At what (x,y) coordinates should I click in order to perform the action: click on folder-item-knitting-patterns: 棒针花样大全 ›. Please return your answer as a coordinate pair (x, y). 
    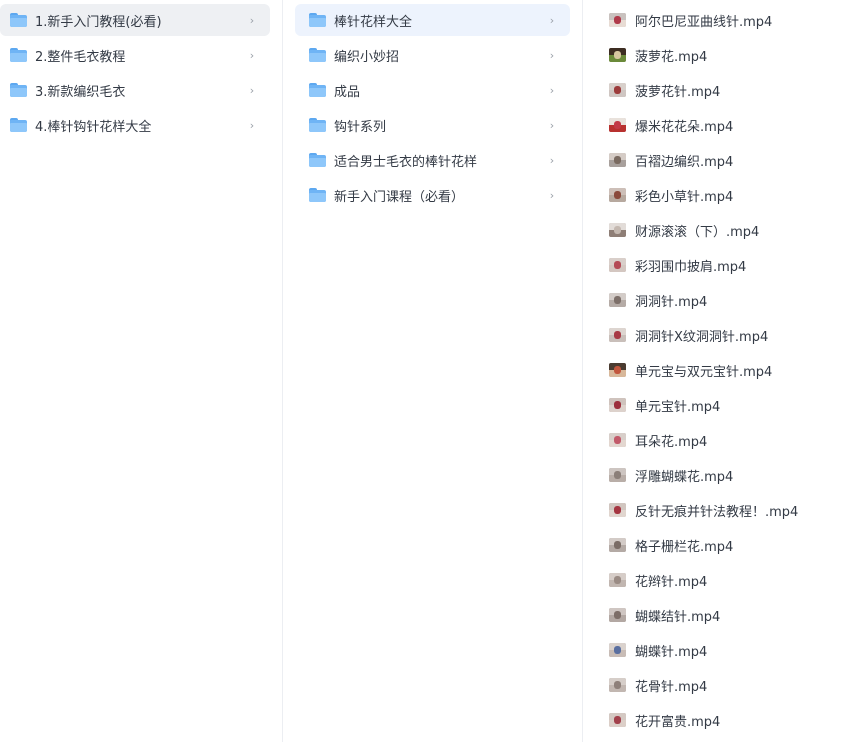
    Looking at the image, I should click on (432, 20).